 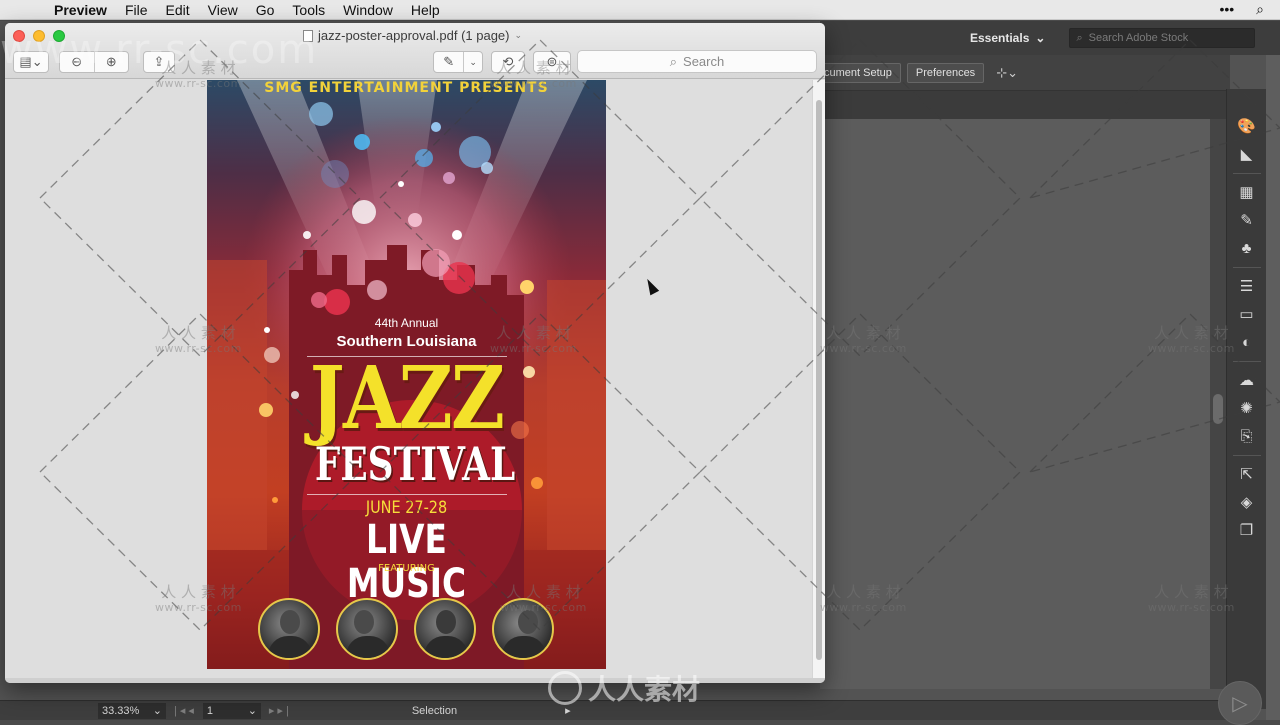 What do you see at coordinates (704, 61) in the screenshot?
I see `search-placeholder: Search` at bounding box center [704, 61].